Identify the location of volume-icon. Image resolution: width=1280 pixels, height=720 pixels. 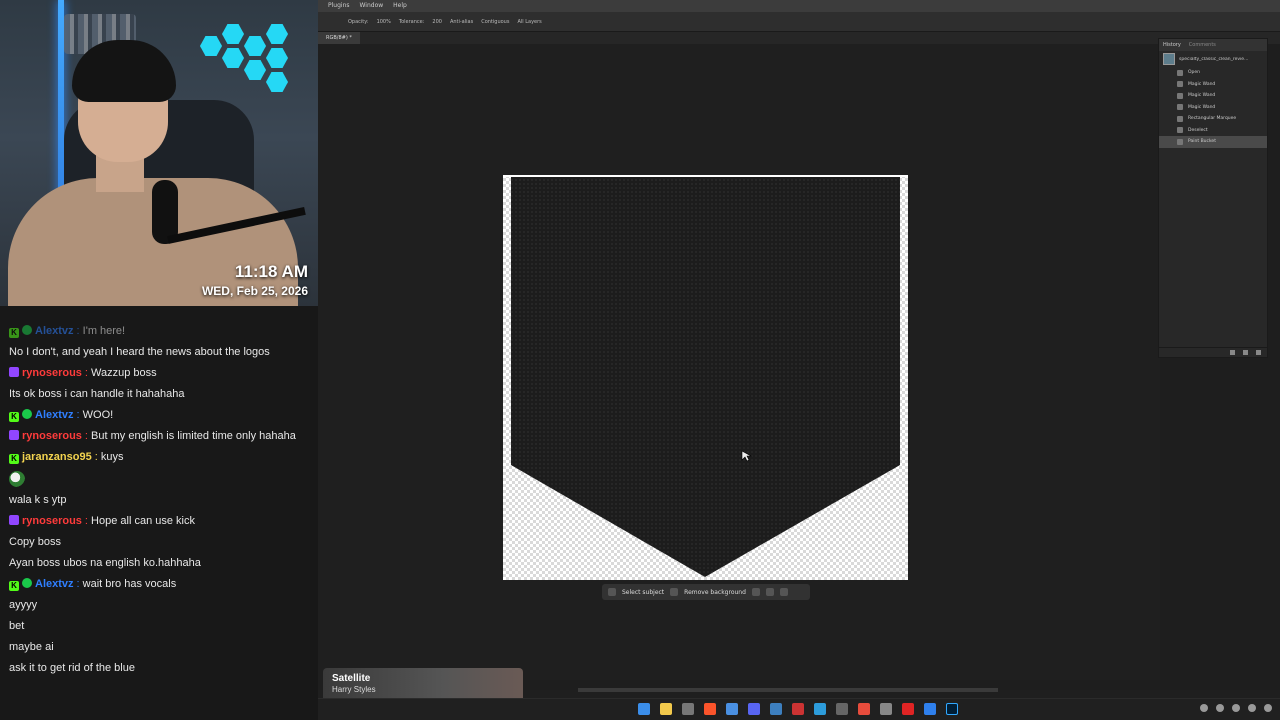
(1236, 708).